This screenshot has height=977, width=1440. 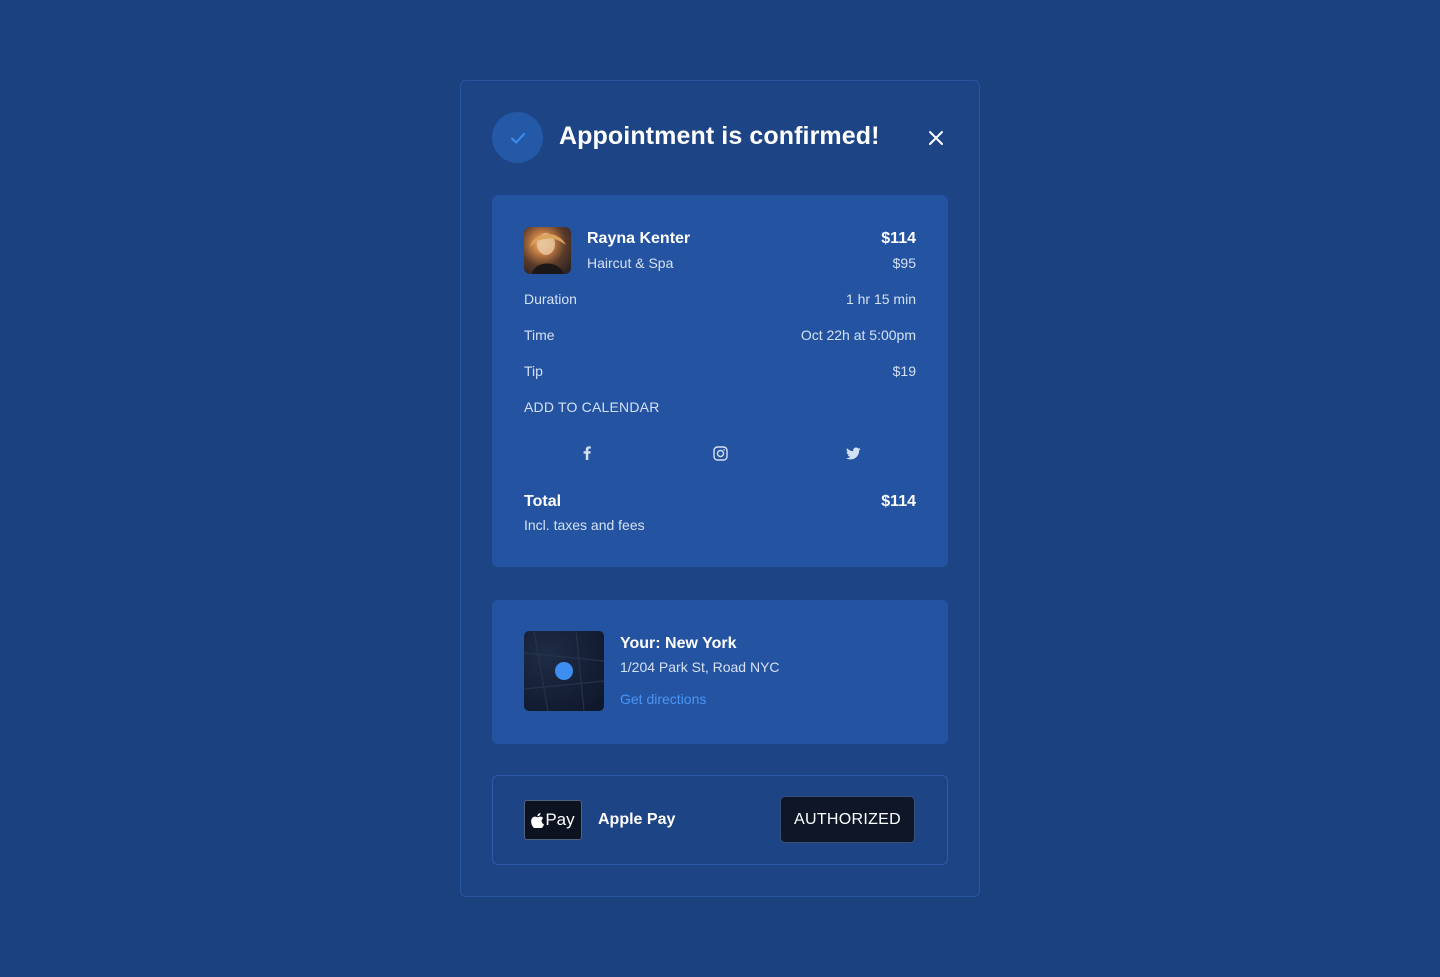 I want to click on close-icon, so click(x=936, y=138).